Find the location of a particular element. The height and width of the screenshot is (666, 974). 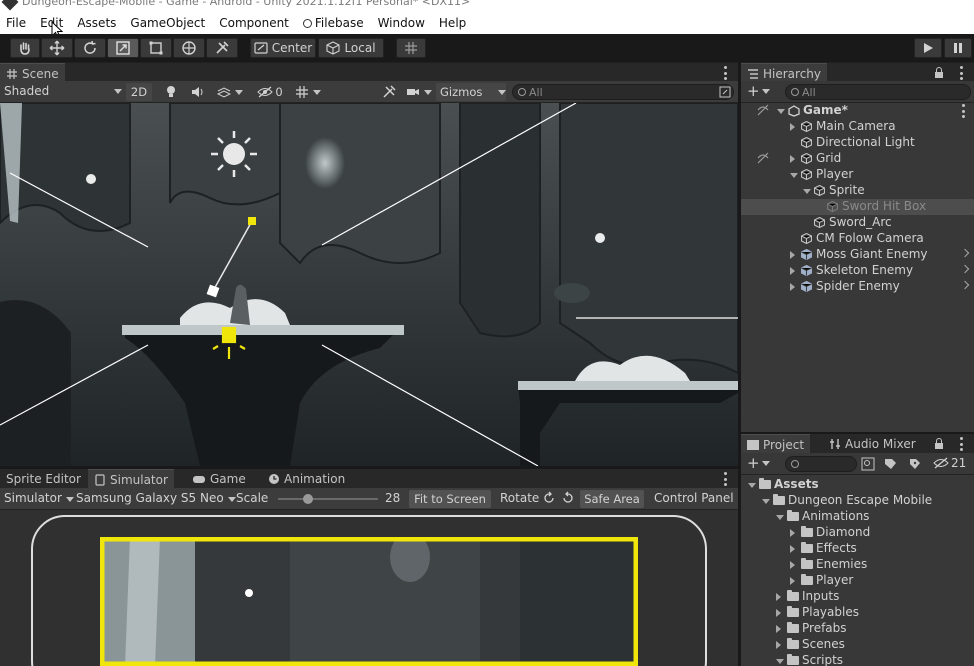

scale-slider is located at coordinates (328, 499).